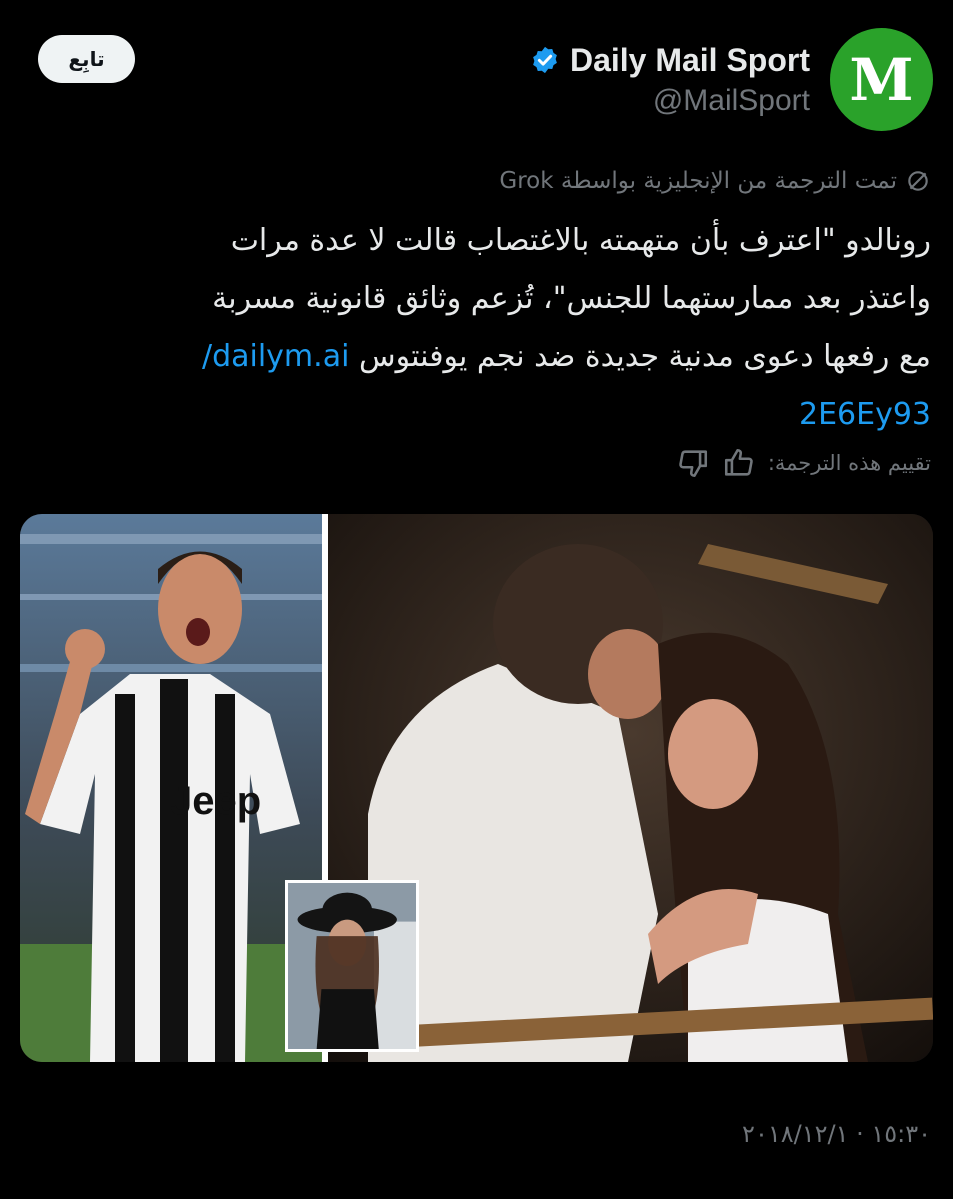  Describe the element at coordinates (698, 181) in the screenshot. I see `translation-notice-text: تمت الترجمة من الإنجليزية بواسطة Grok` at that location.